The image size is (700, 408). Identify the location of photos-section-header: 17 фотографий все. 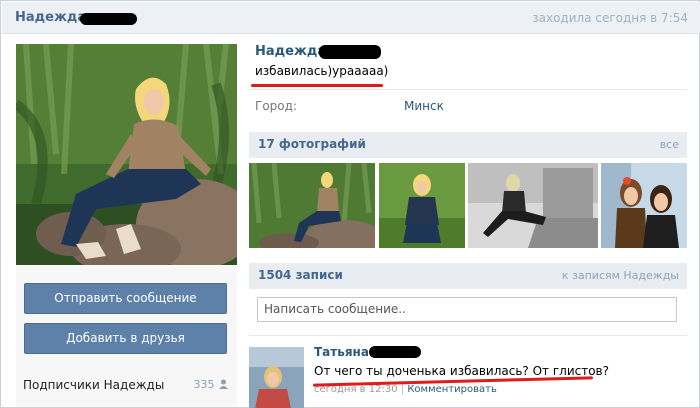
(468, 145).